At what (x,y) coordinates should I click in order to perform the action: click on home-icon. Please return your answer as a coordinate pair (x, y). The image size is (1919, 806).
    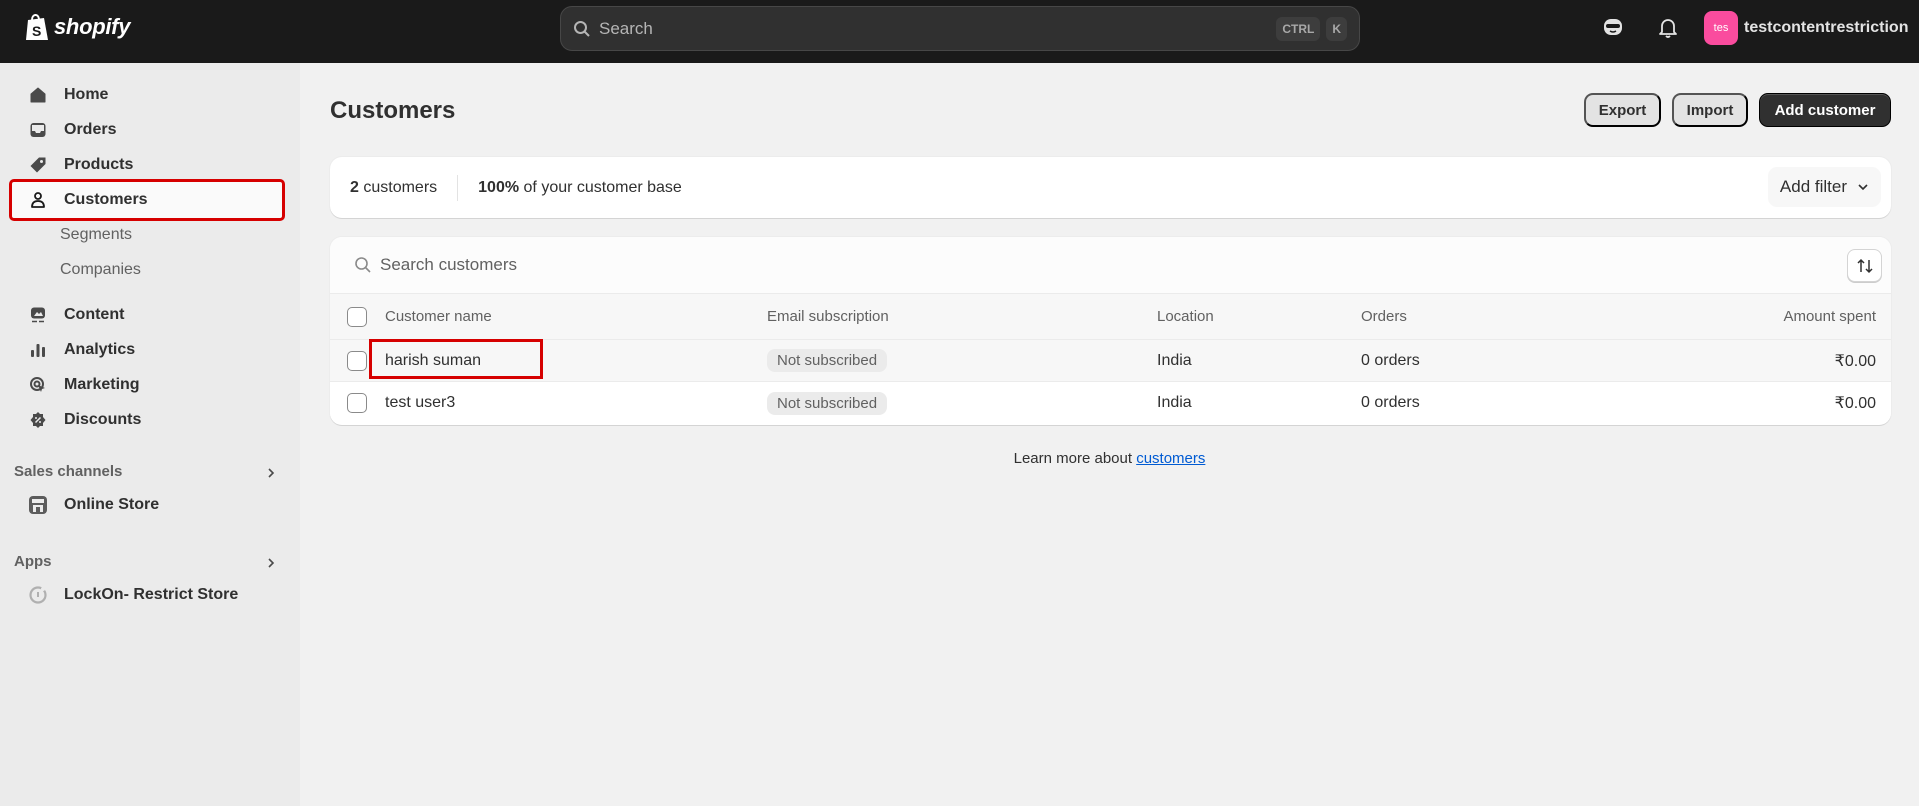
    Looking at the image, I should click on (38, 95).